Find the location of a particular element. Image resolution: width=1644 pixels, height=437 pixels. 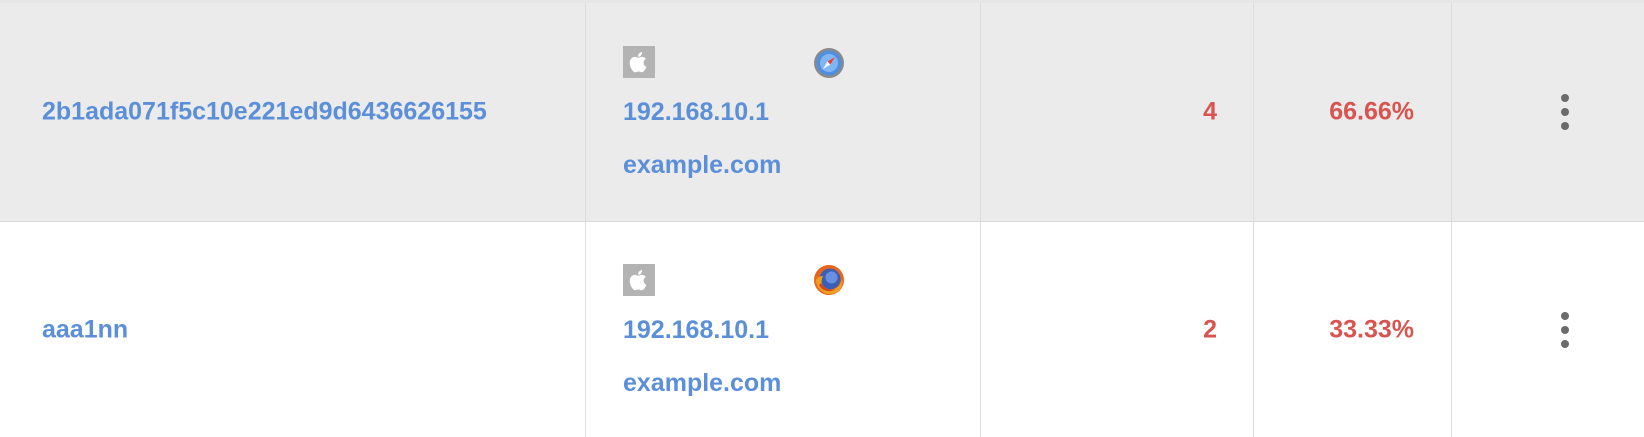

count-value: 2 is located at coordinates (1210, 329).